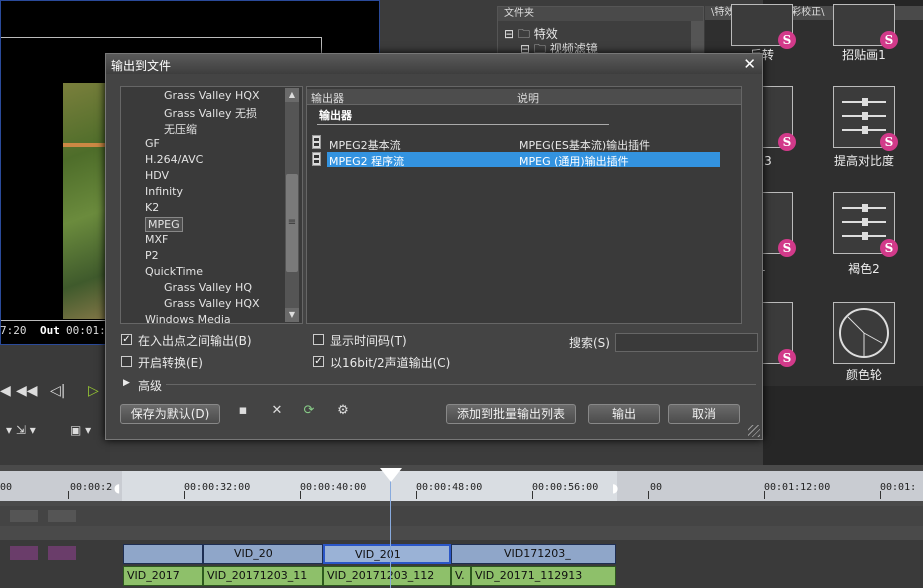  What do you see at coordinates (174, 159) in the screenshot?
I see `format-item: H.264/AVC` at bounding box center [174, 159].